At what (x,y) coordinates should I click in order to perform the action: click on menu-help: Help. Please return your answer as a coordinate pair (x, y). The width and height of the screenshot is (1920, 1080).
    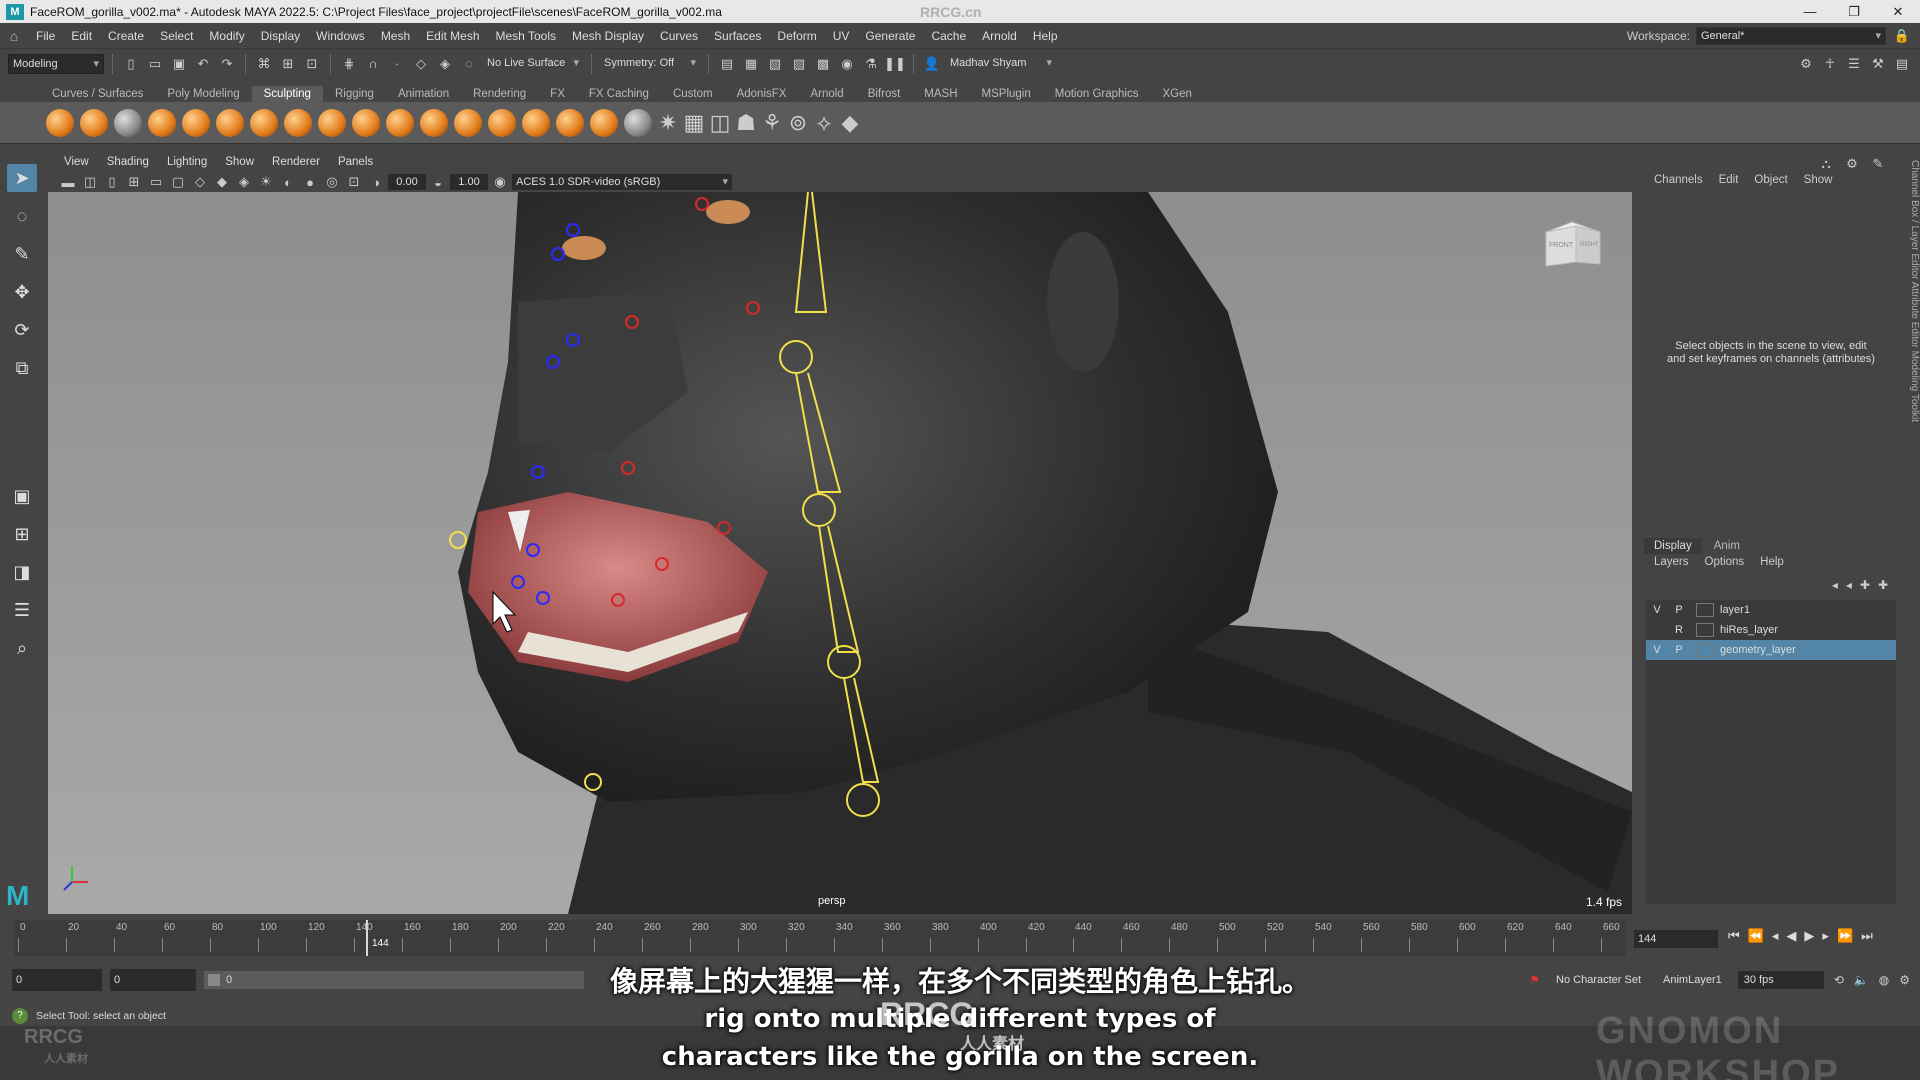
    Looking at the image, I should click on (1045, 36).